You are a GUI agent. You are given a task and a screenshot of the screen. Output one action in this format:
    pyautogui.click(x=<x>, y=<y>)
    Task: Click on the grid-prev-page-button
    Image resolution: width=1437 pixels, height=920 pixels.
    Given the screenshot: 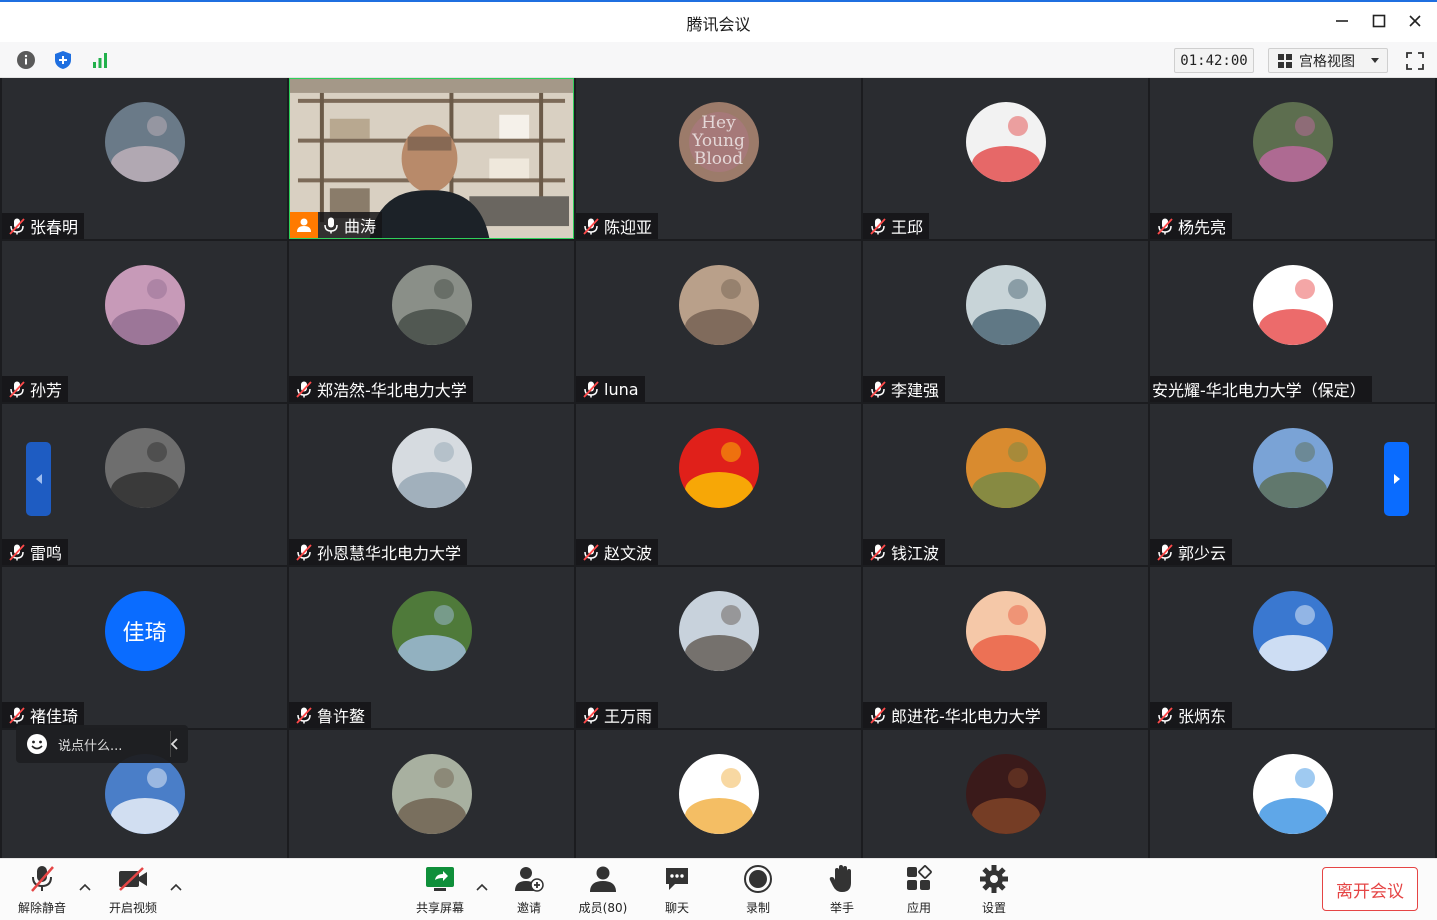 What is the action you would take?
    pyautogui.click(x=38, y=479)
    